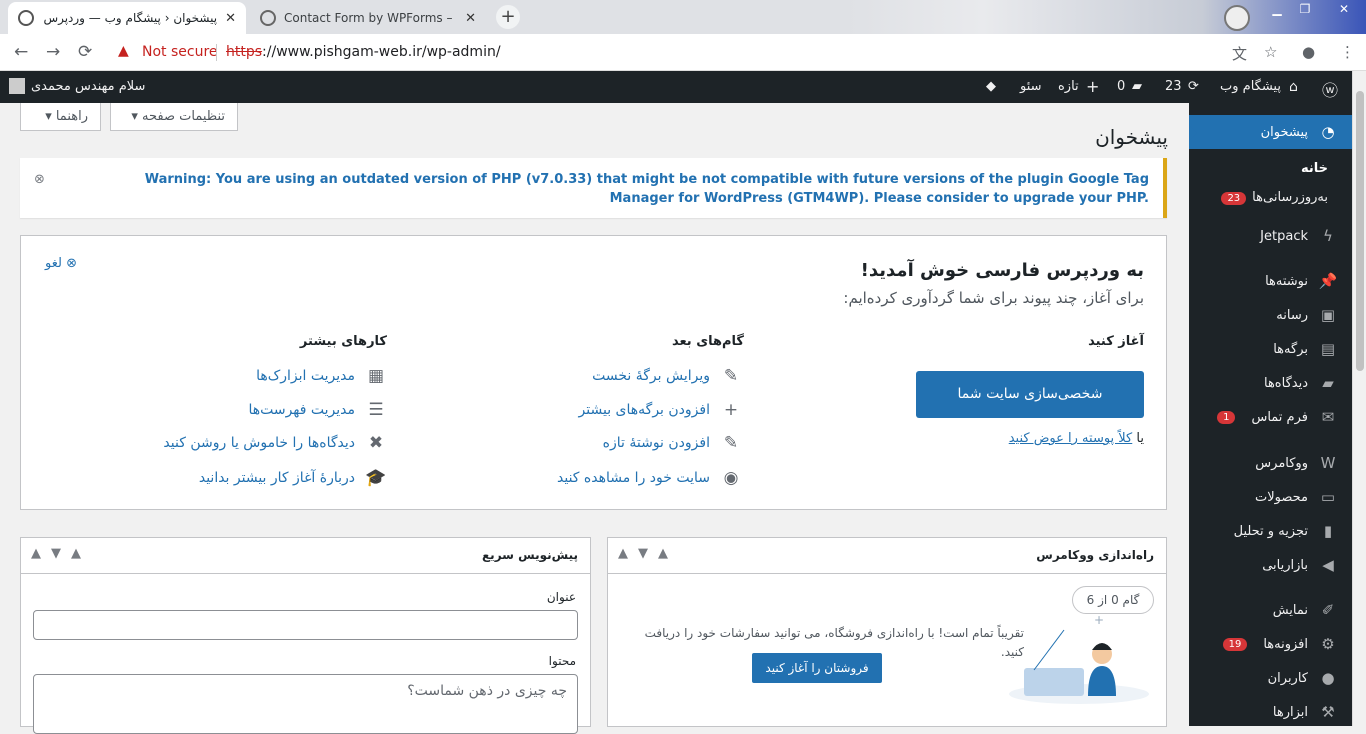  Describe the element at coordinates (487, 691) in the screenshot. I see `content-placeholder: چه چیزی در ذهن شماست؟` at that location.